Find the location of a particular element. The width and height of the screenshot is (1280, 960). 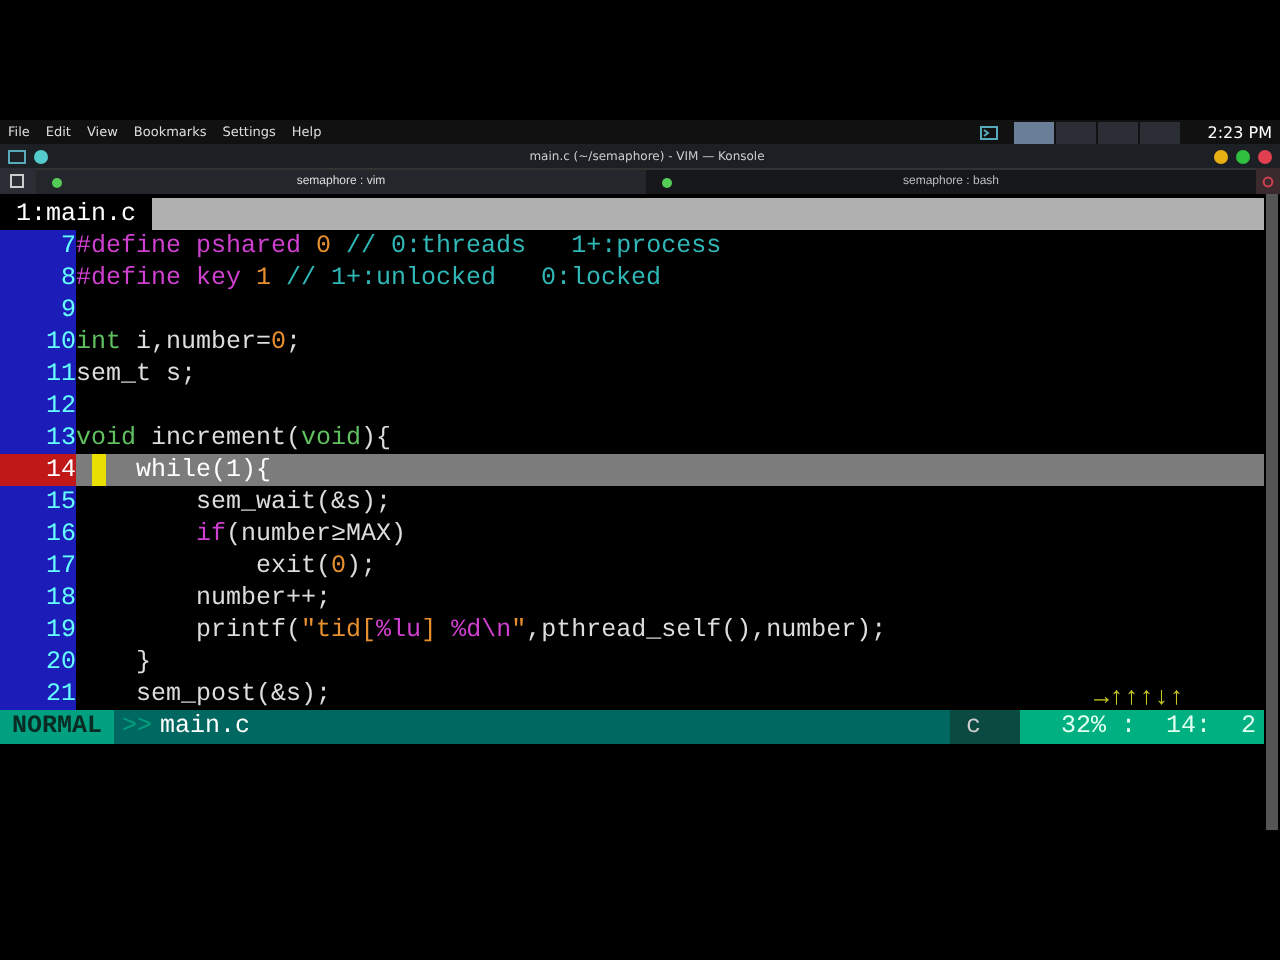

close-icon is located at coordinates (1268, 181).